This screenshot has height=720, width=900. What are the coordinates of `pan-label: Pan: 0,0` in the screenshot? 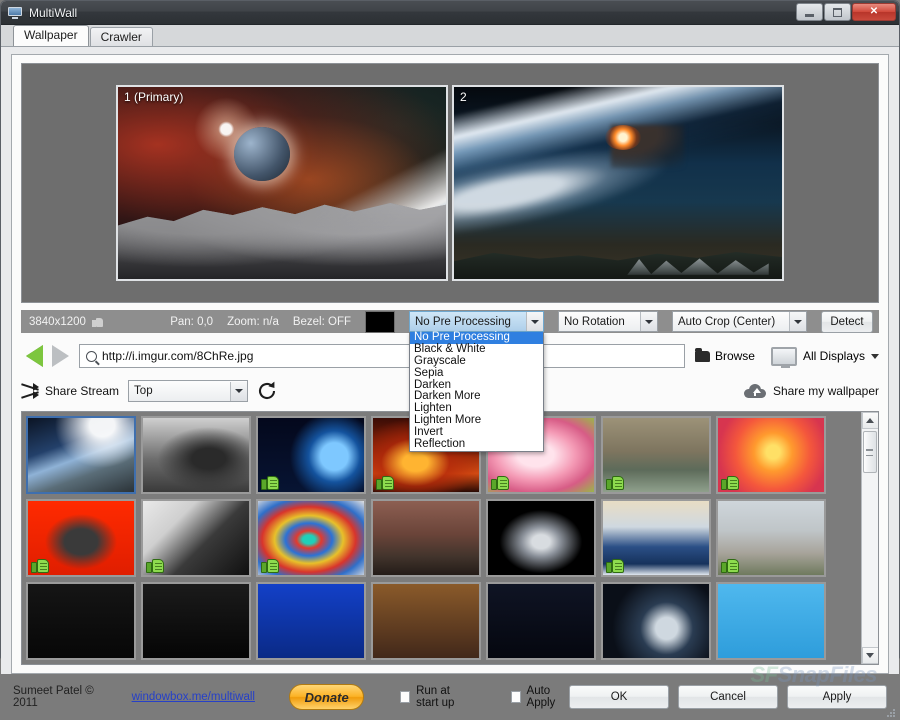 It's located at (192, 321).